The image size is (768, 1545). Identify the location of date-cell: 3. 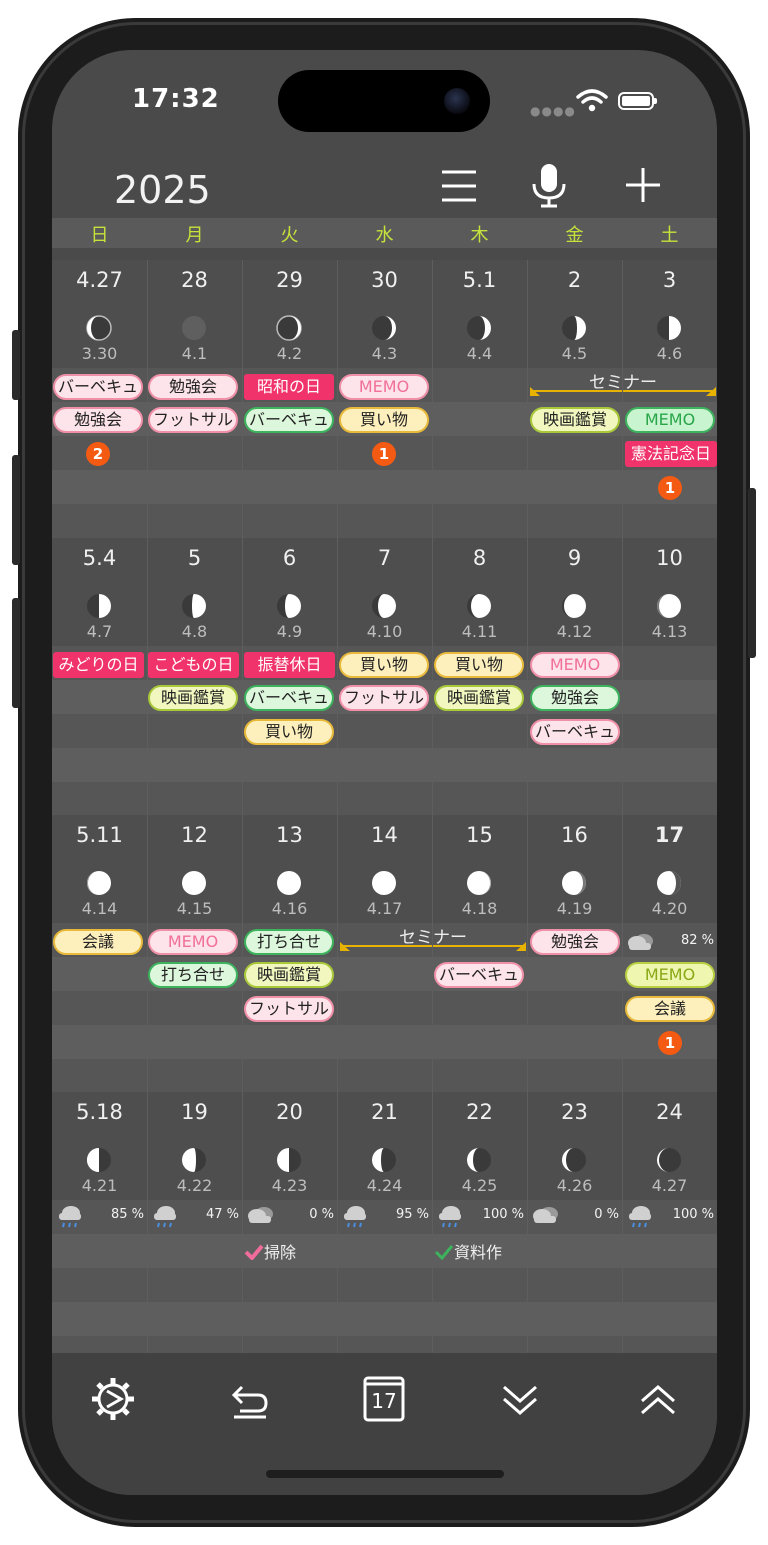
(669, 280).